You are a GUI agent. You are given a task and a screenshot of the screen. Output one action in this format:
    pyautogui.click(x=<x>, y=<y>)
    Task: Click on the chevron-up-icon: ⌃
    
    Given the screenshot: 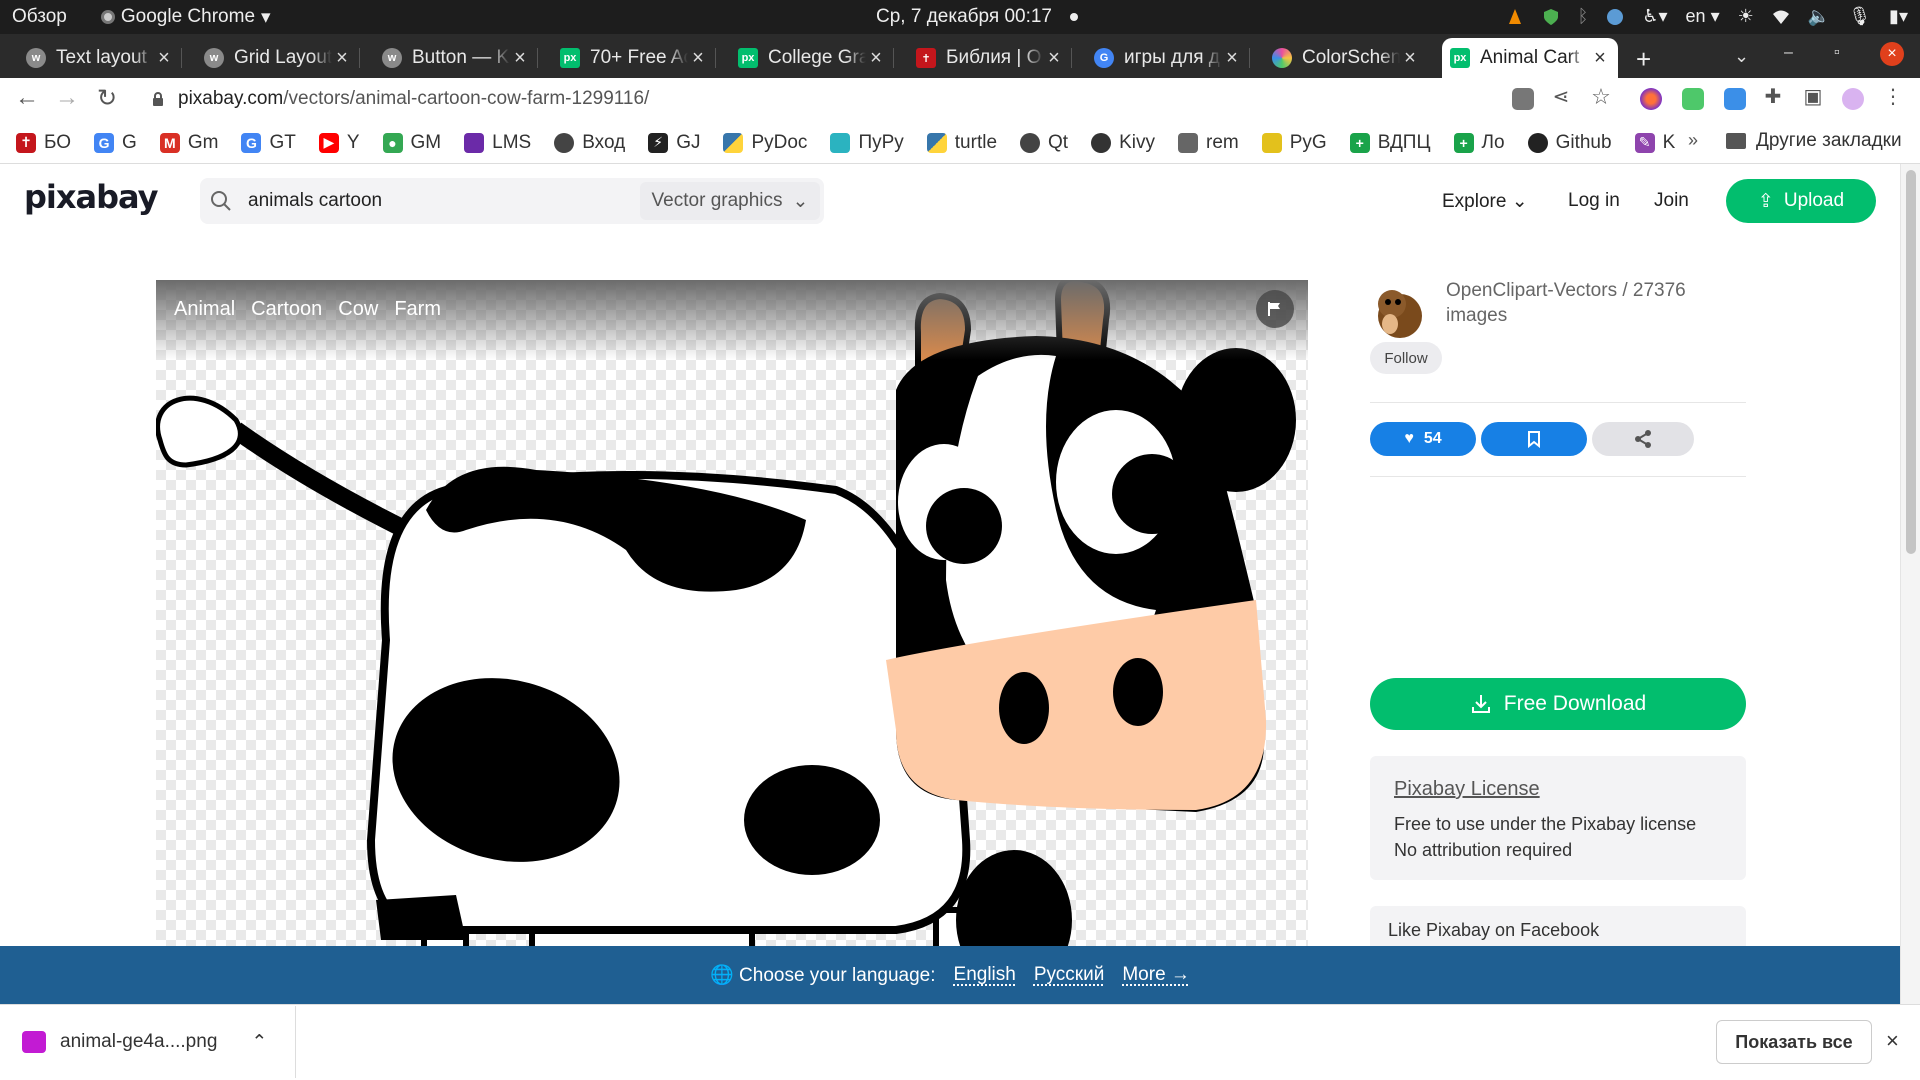 What is the action you would take?
    pyautogui.click(x=259, y=1042)
    